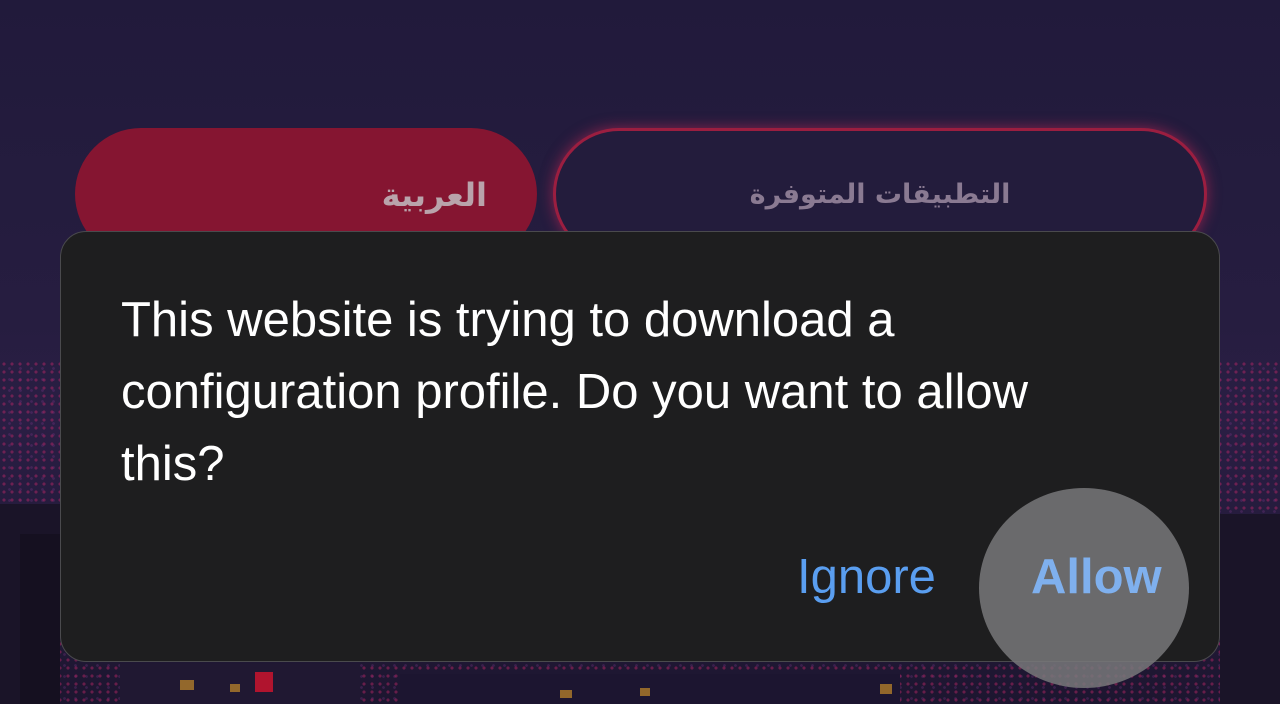  I want to click on tab-available-apps-label: التطبيقات المتوفرة, so click(880, 194).